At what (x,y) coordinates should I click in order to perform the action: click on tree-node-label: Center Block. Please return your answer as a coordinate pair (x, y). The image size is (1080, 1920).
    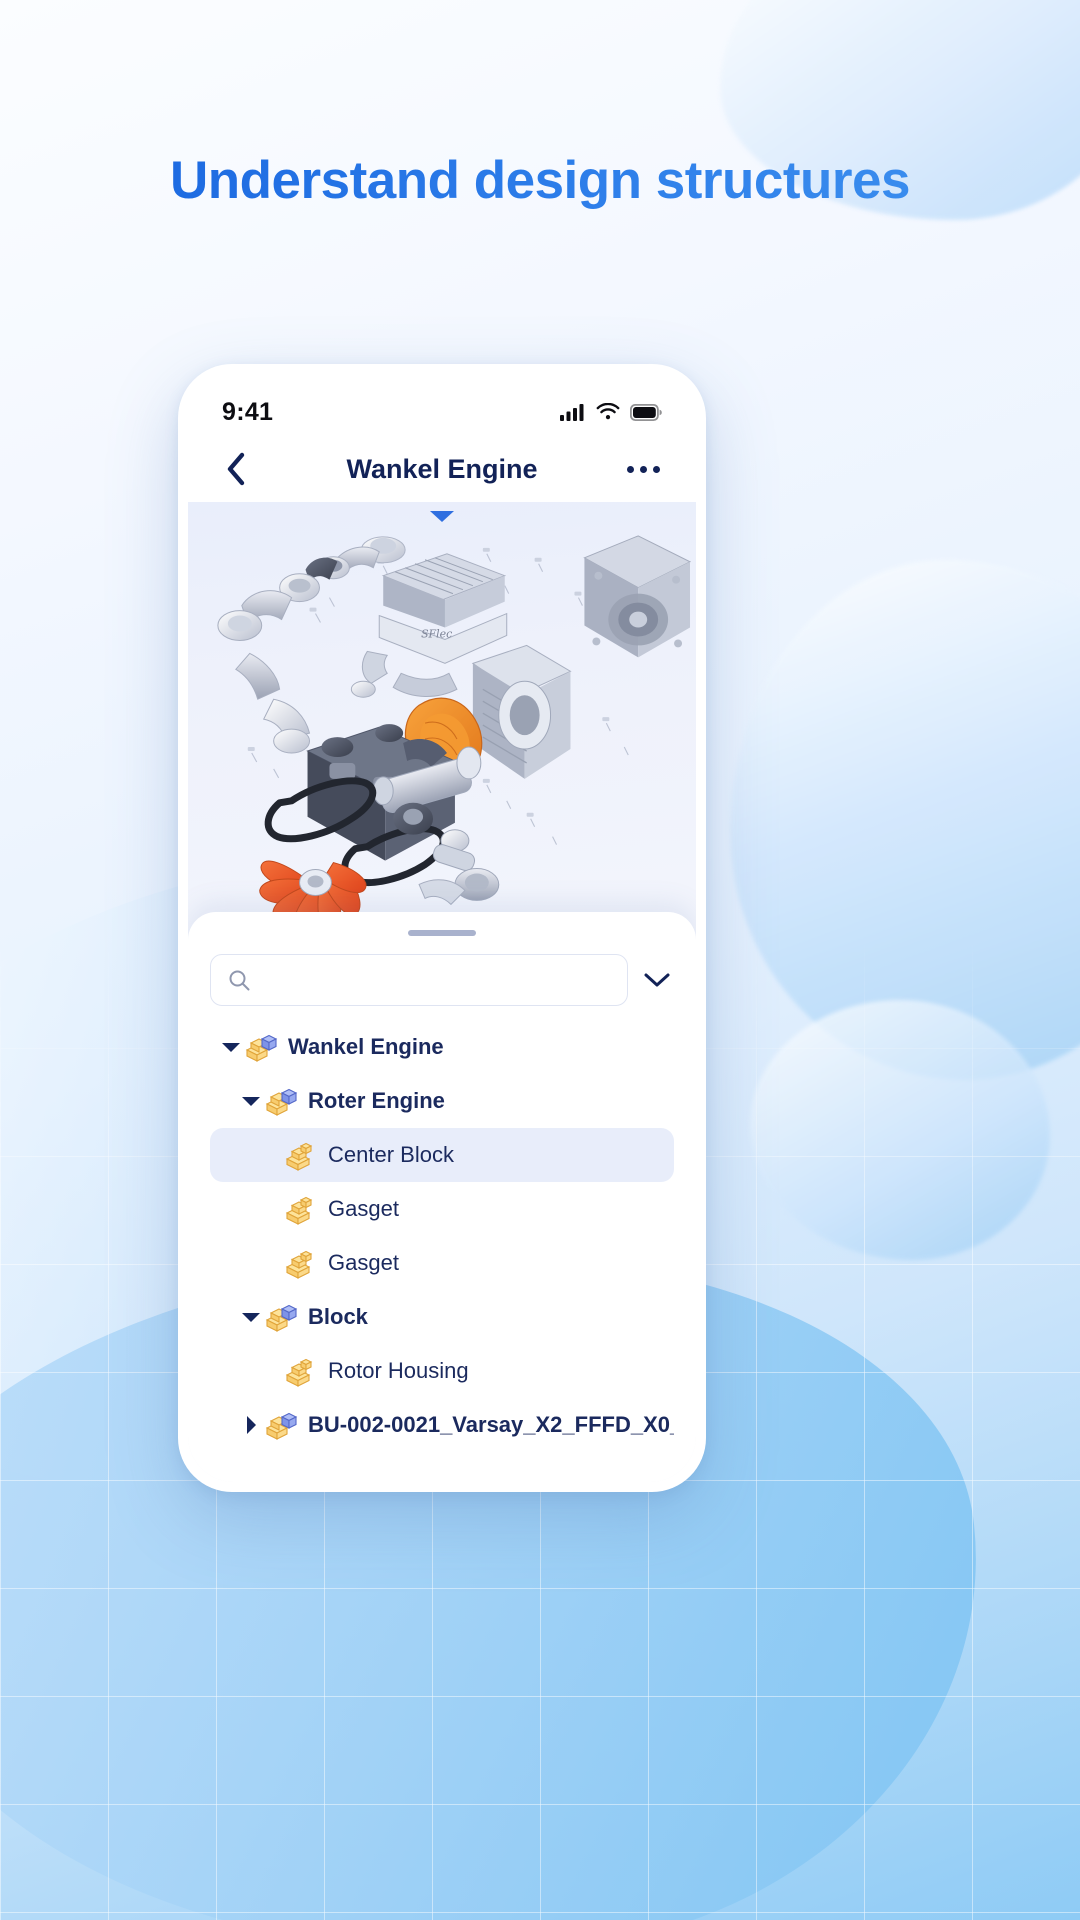
    Looking at the image, I should click on (391, 1154).